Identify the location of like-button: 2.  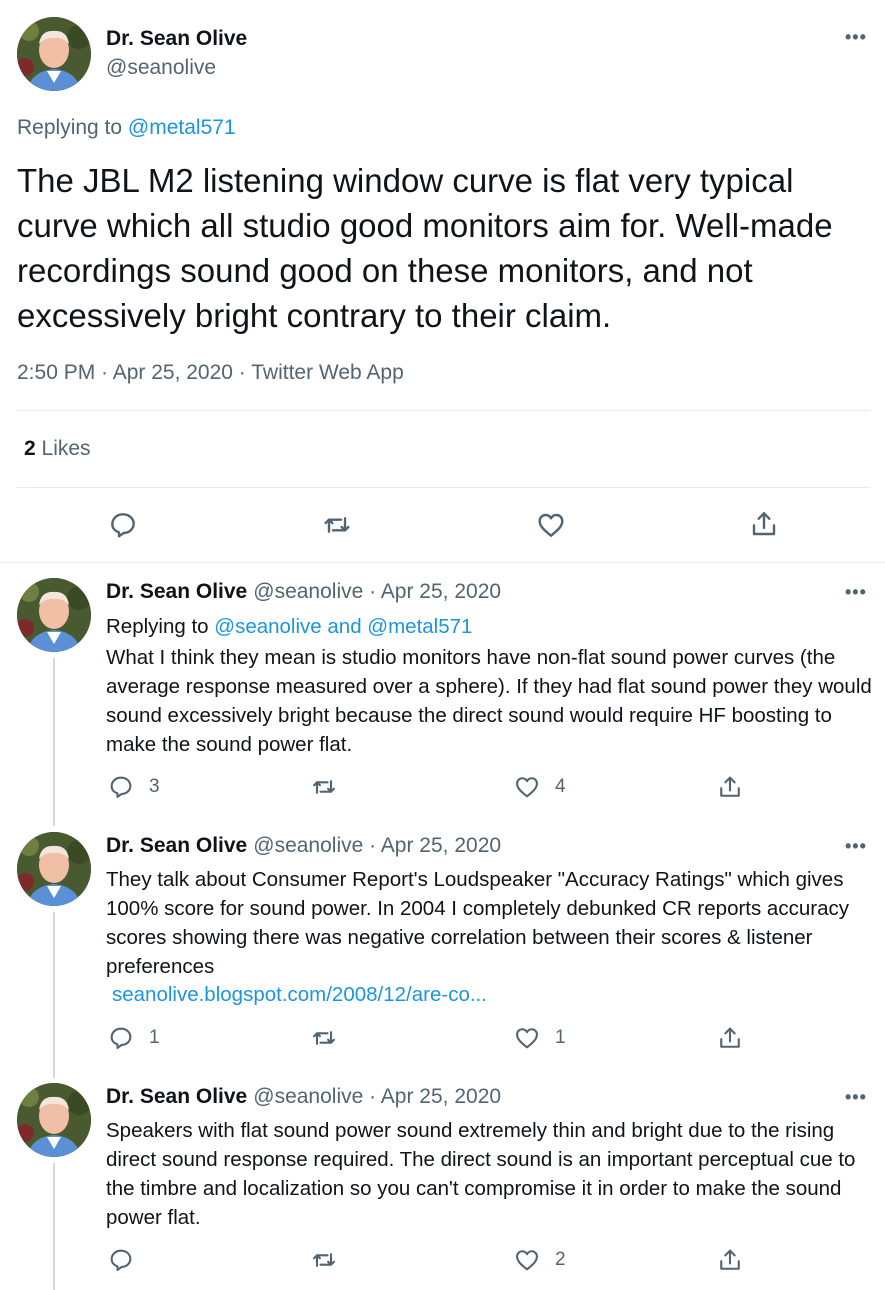
(539, 1260).